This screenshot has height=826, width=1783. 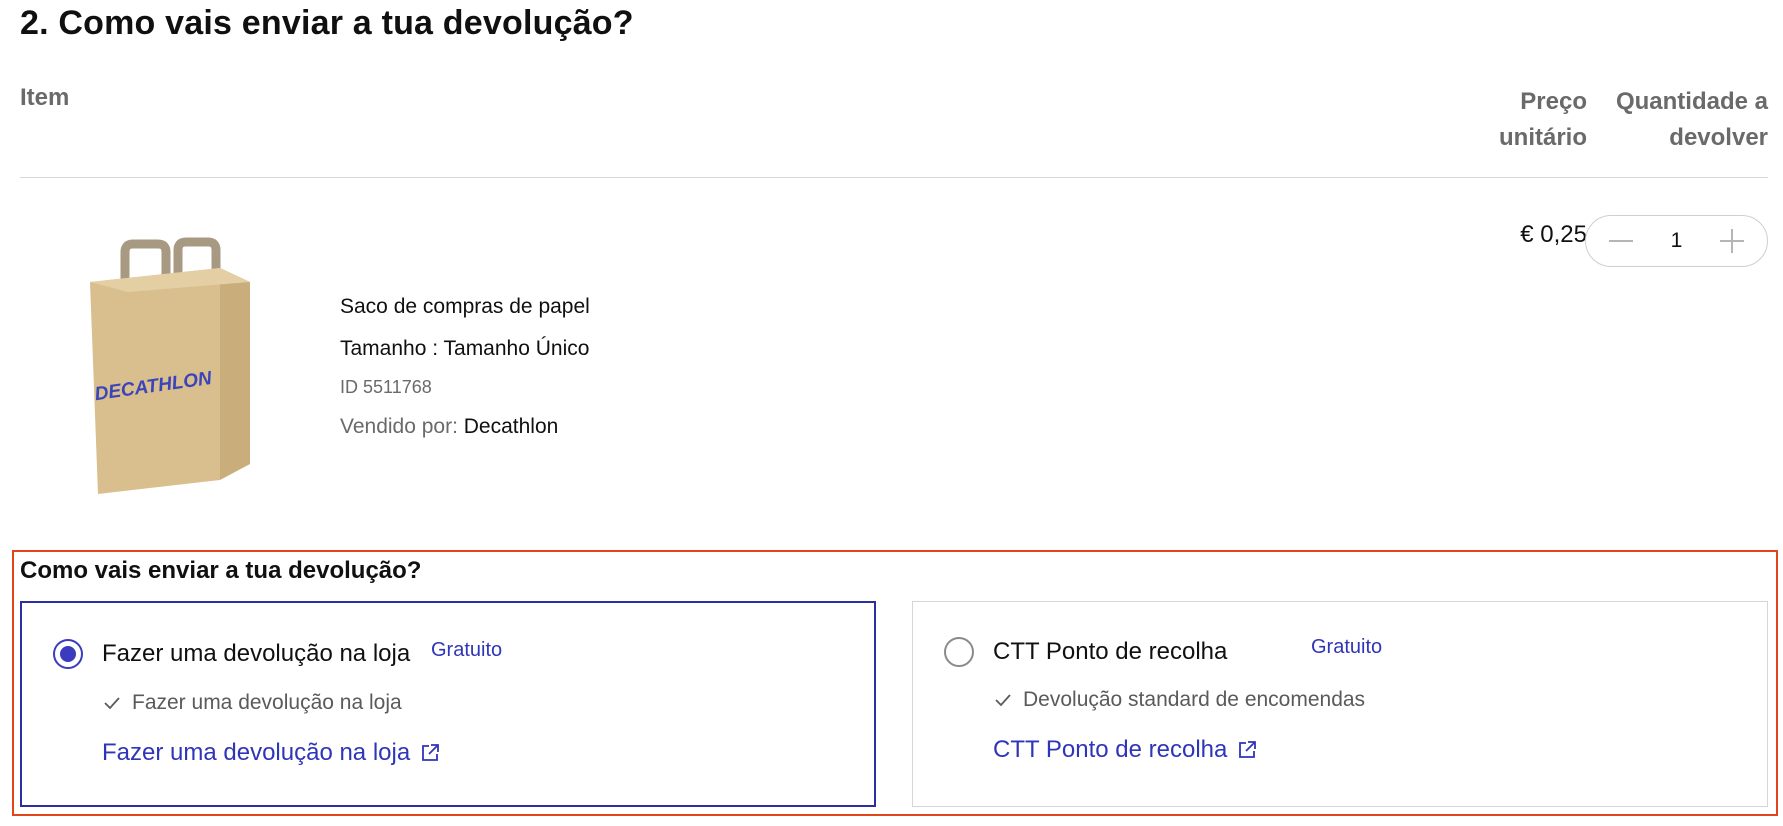 What do you see at coordinates (386, 387) in the screenshot?
I see `product-id: ID 5511768` at bounding box center [386, 387].